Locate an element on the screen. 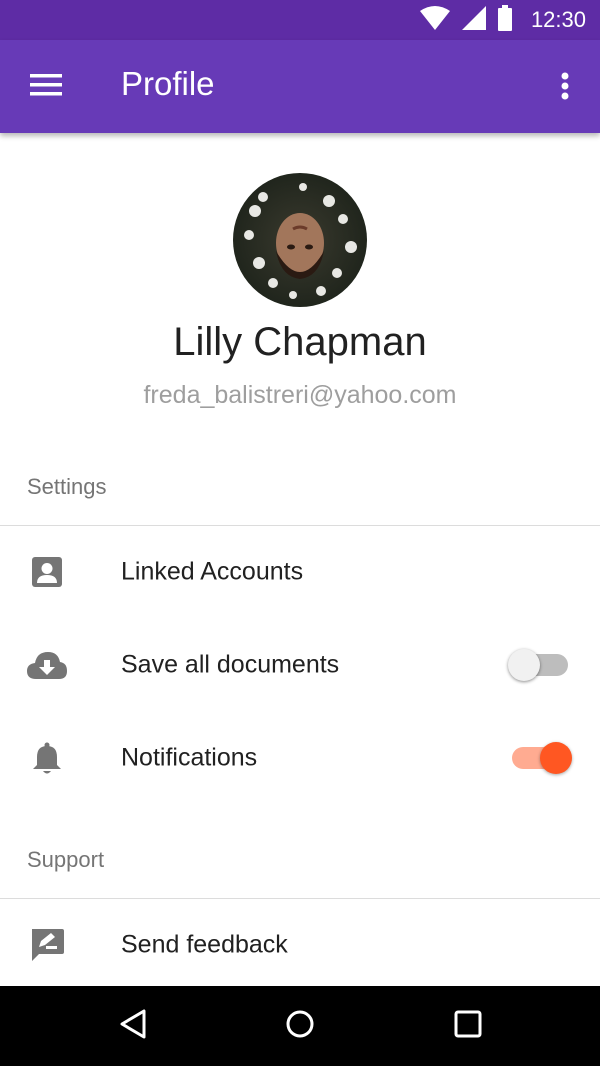  wifi-icon is located at coordinates (435, 20).